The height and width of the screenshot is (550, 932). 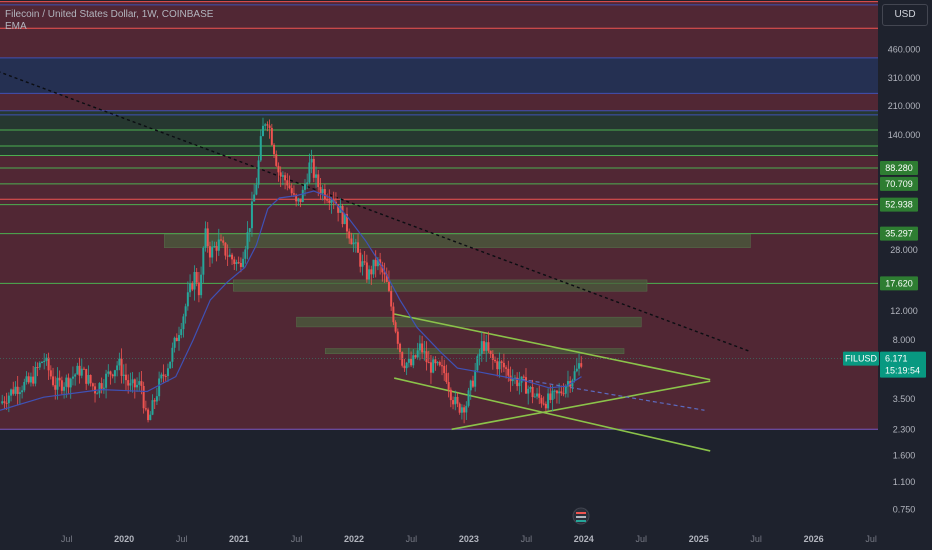 What do you see at coordinates (905, 15) in the screenshot?
I see `currency-button: USD` at bounding box center [905, 15].